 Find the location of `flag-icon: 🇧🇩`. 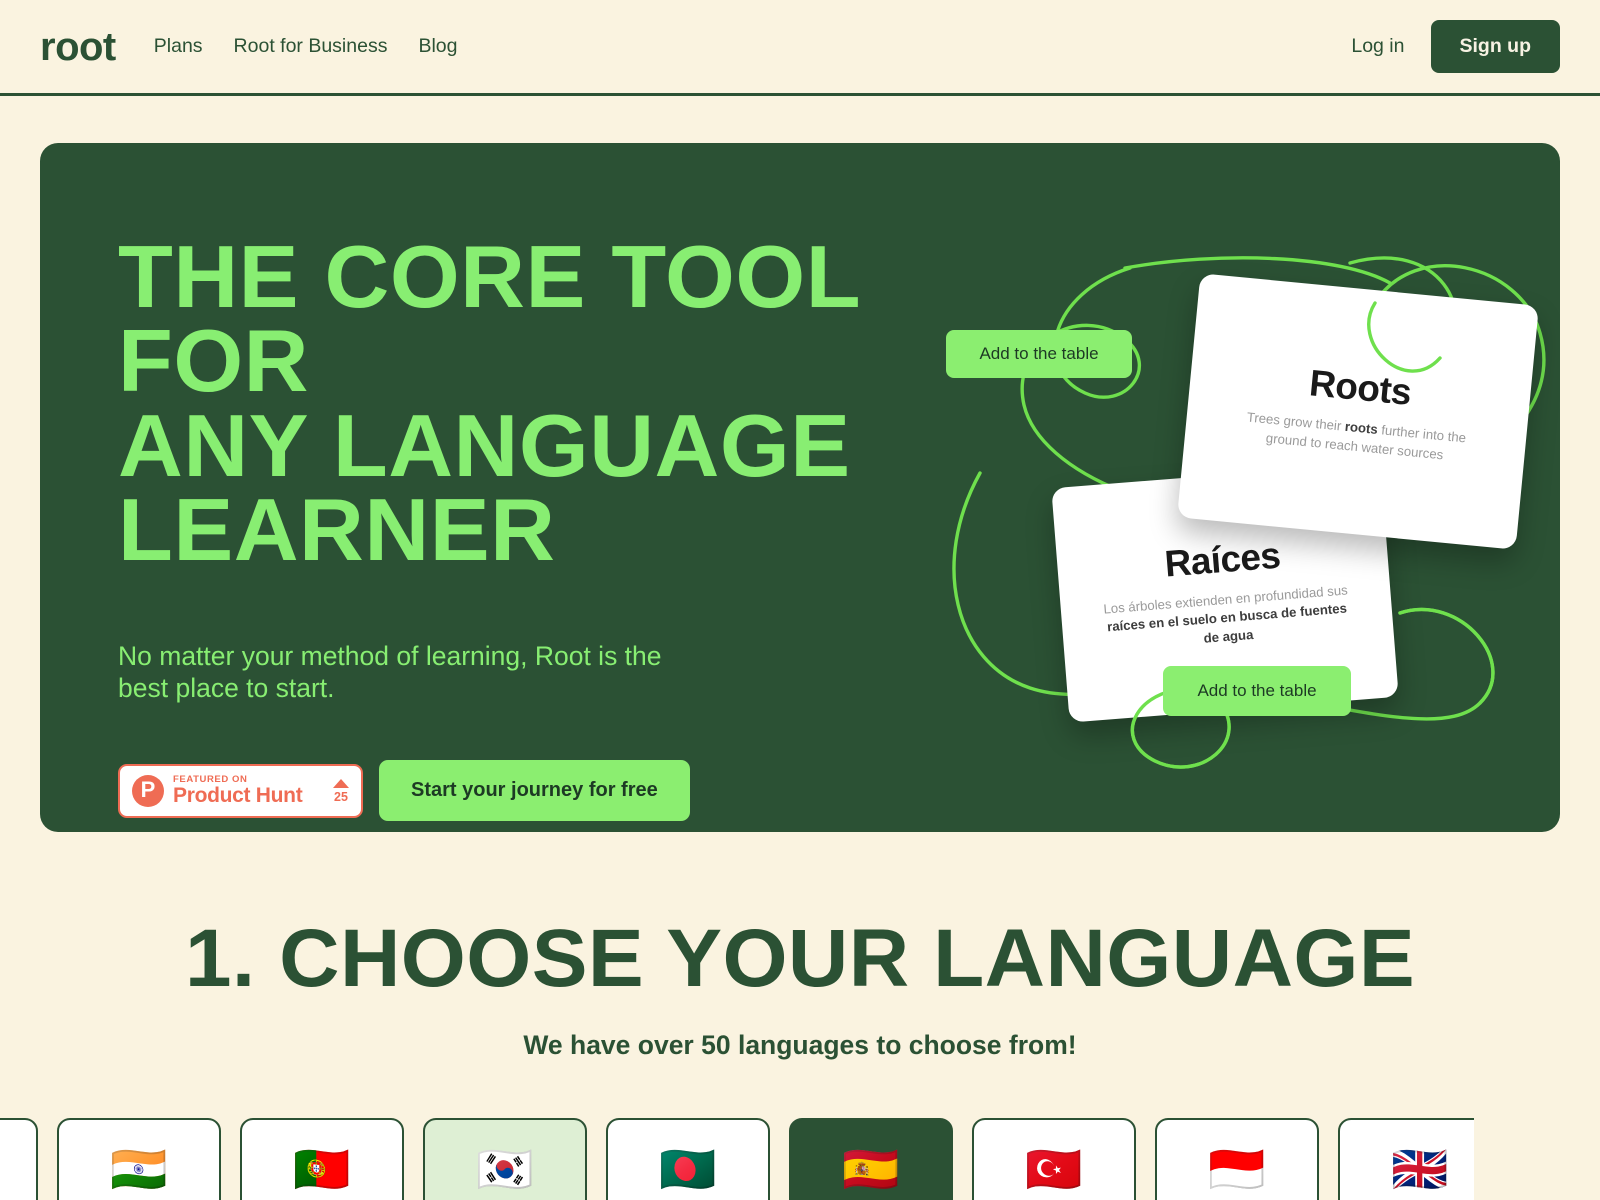

flag-icon: 🇧🇩 is located at coordinates (688, 1169).